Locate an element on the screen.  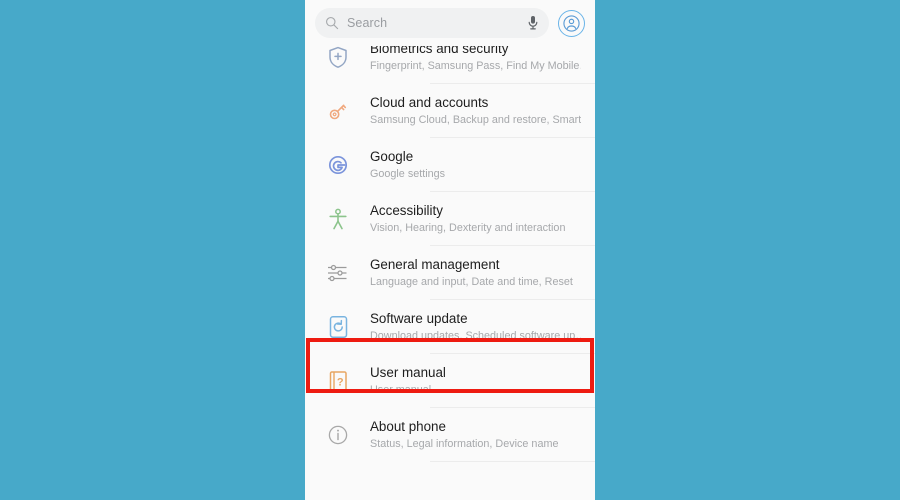
settings-row-subtitle: User manual is located at coordinates (401, 390).